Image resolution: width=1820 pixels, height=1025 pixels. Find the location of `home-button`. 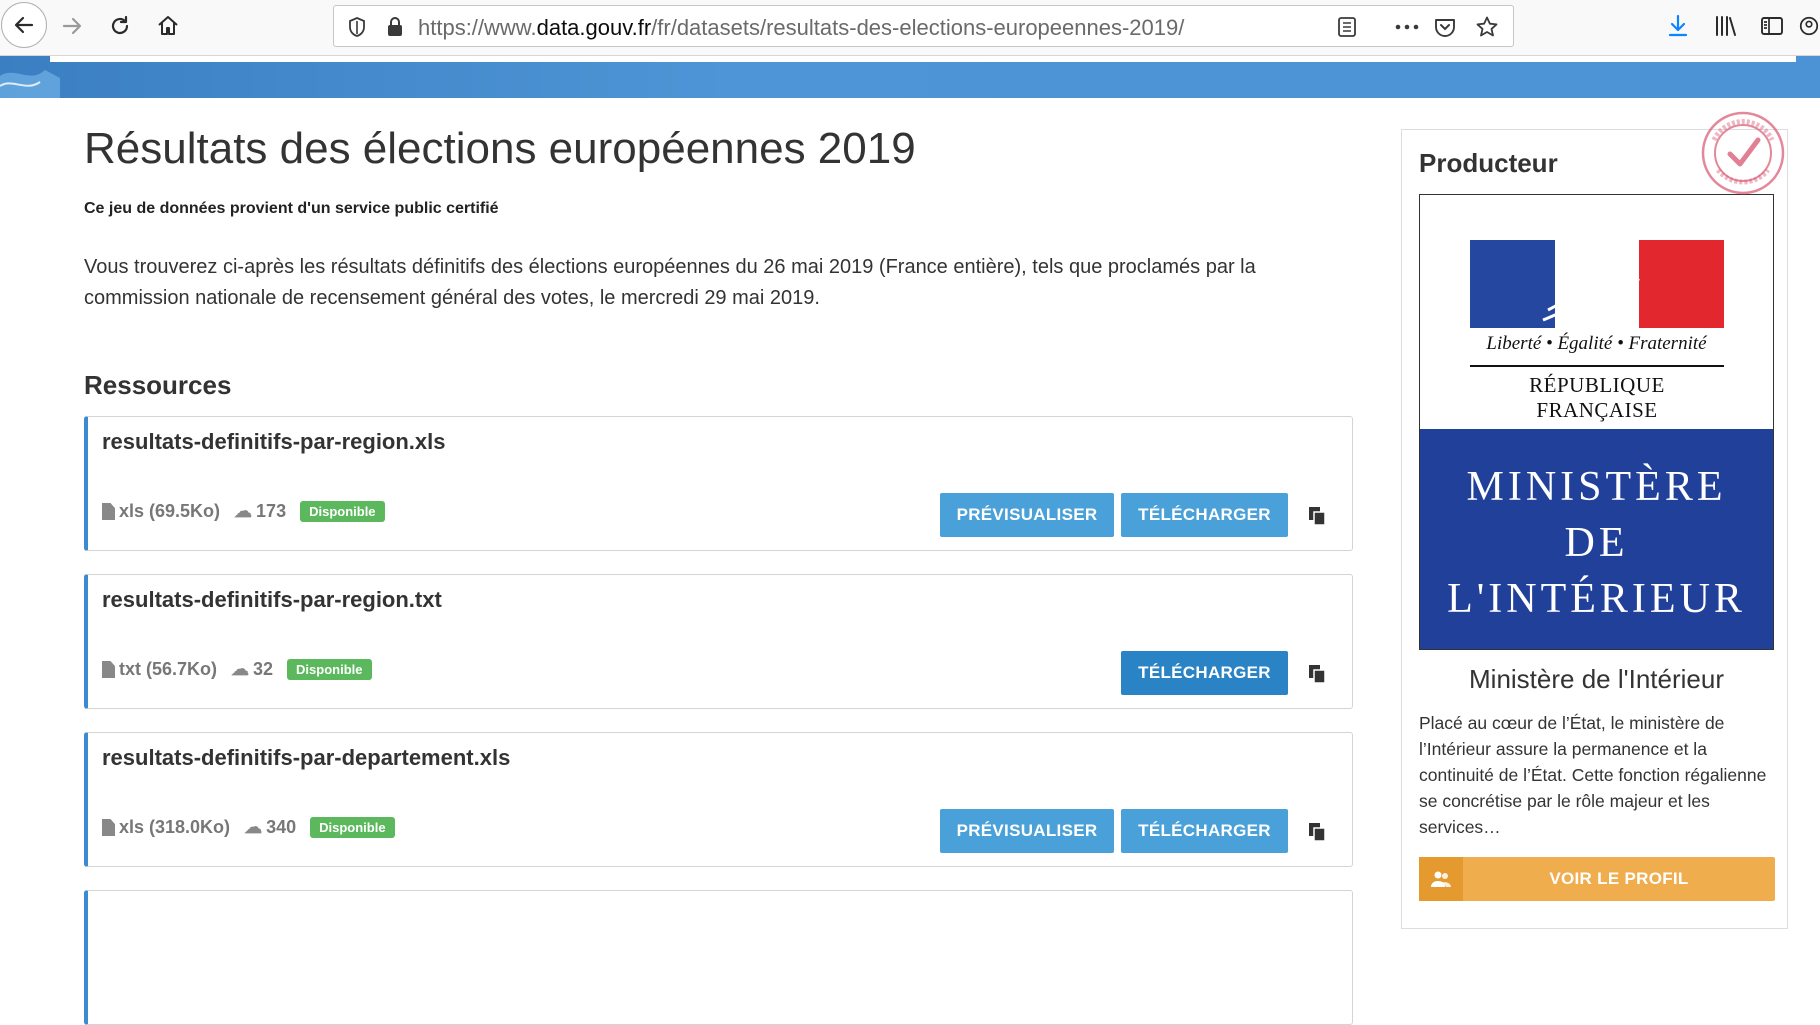

home-button is located at coordinates (168, 26).